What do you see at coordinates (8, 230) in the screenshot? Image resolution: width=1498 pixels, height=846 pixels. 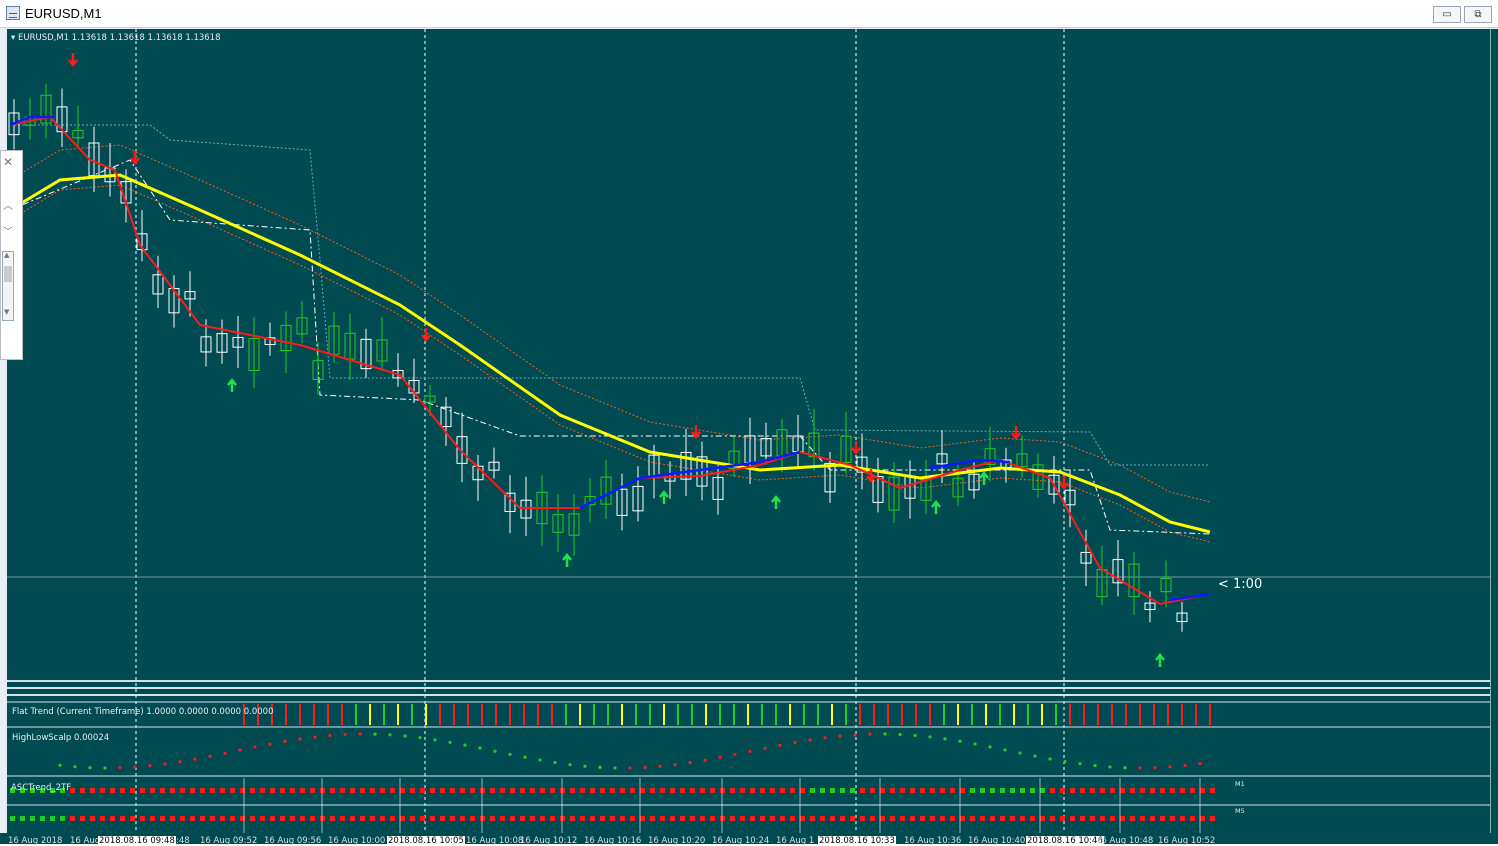 I see `side-panel-down-icon: ﹀` at bounding box center [8, 230].